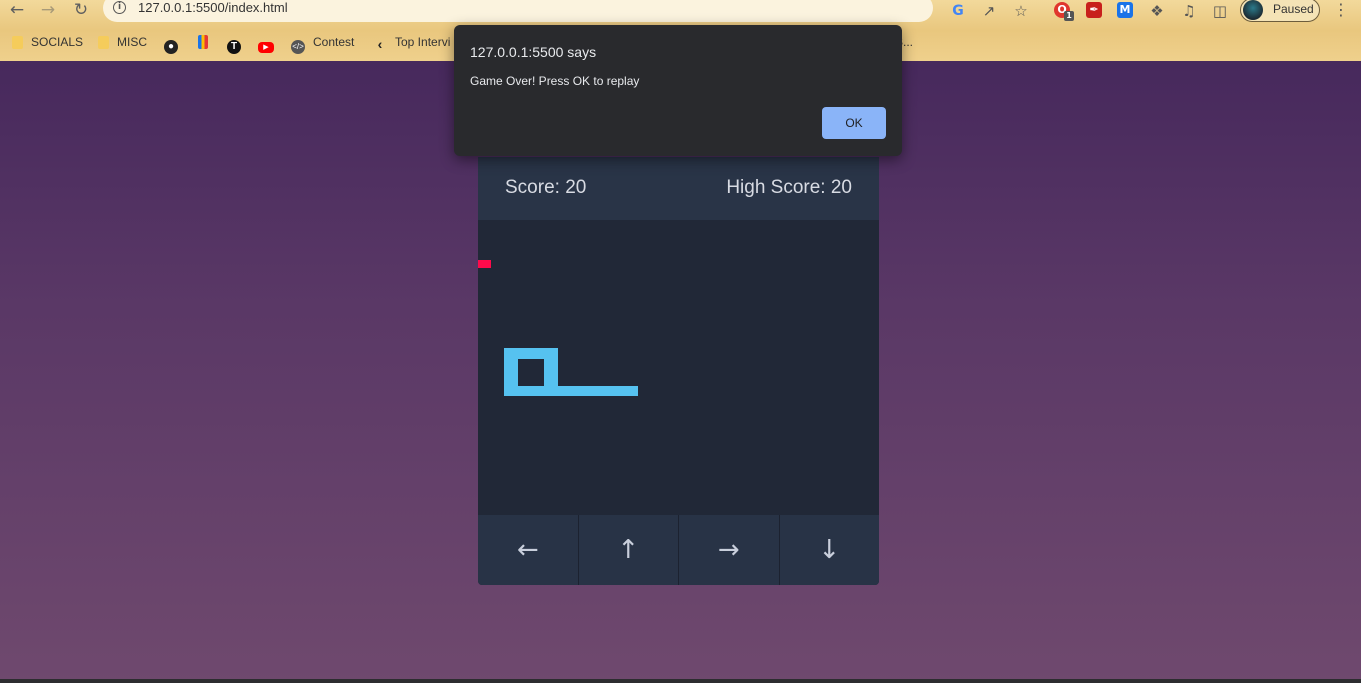 This screenshot has width=1361, height=683. What do you see at coordinates (203, 42) in the screenshot?
I see `bar-chart-icon` at bounding box center [203, 42].